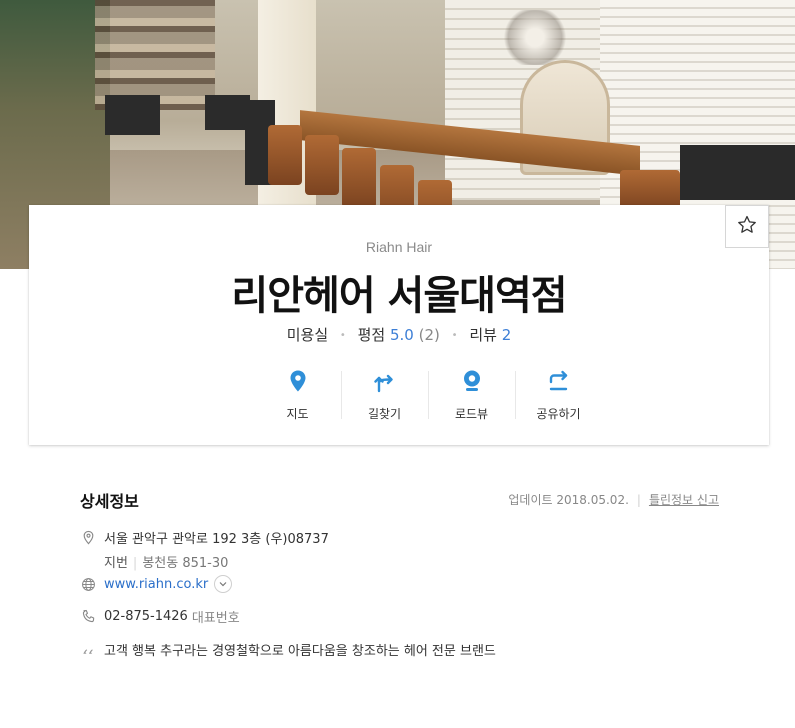  Describe the element at coordinates (185, 563) in the screenshot. I see `jibeon-value: 봉천동 851-30` at that location.